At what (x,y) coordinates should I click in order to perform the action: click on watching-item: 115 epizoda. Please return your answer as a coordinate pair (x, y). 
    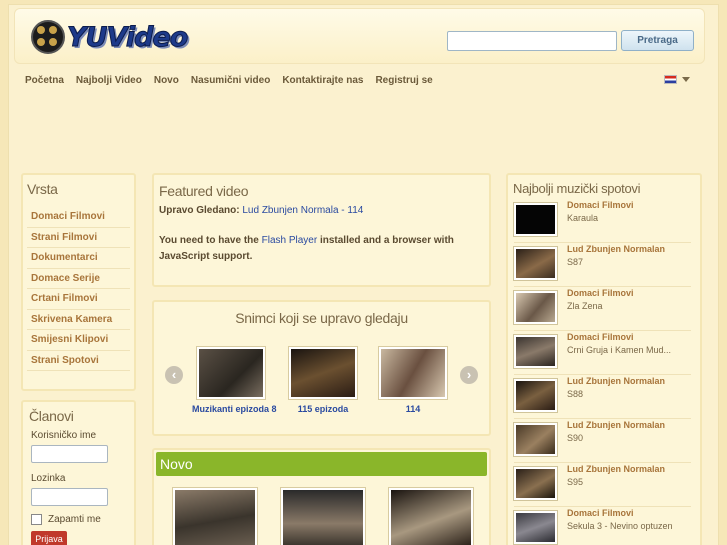
    Looking at the image, I should click on (323, 380).